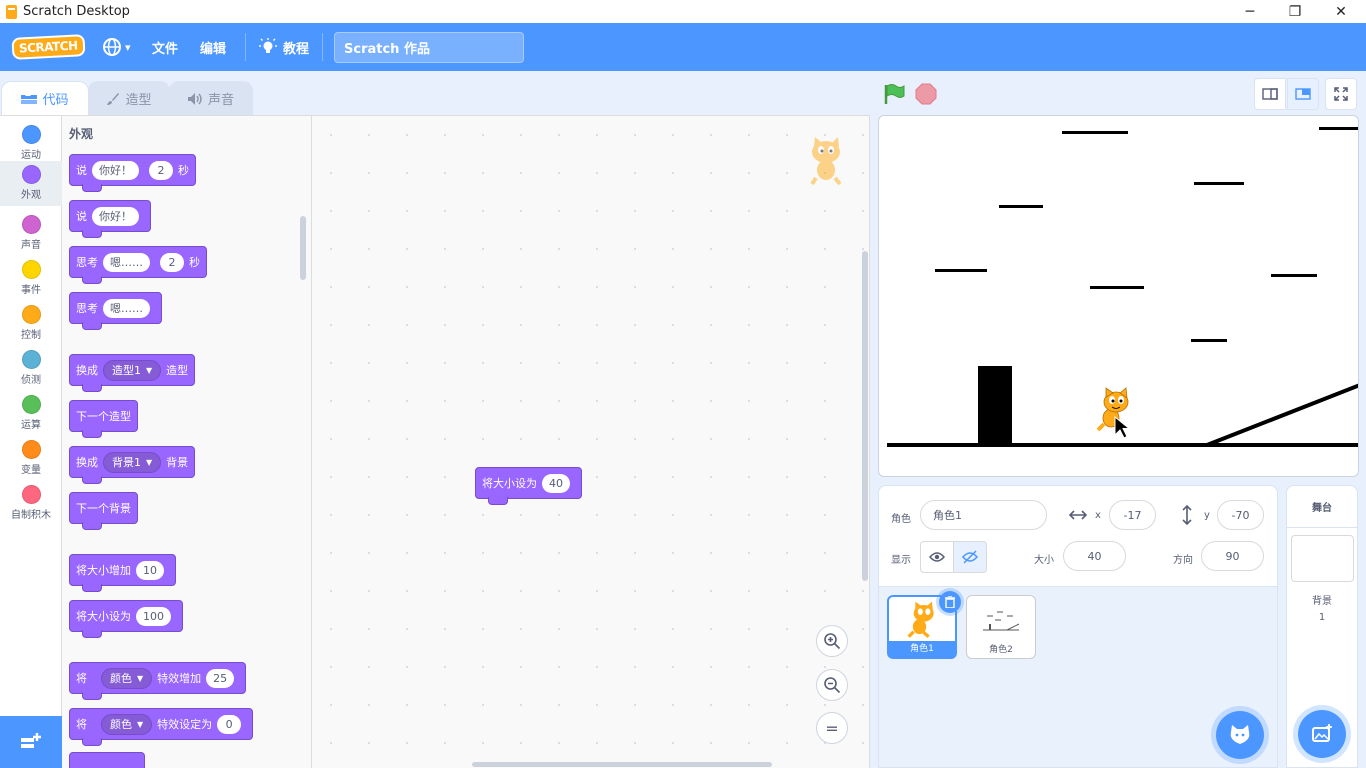 The width and height of the screenshot is (1366, 768). Describe the element at coordinates (622, 764) in the screenshot. I see `workspace-horizontal-scrollbar` at that location.